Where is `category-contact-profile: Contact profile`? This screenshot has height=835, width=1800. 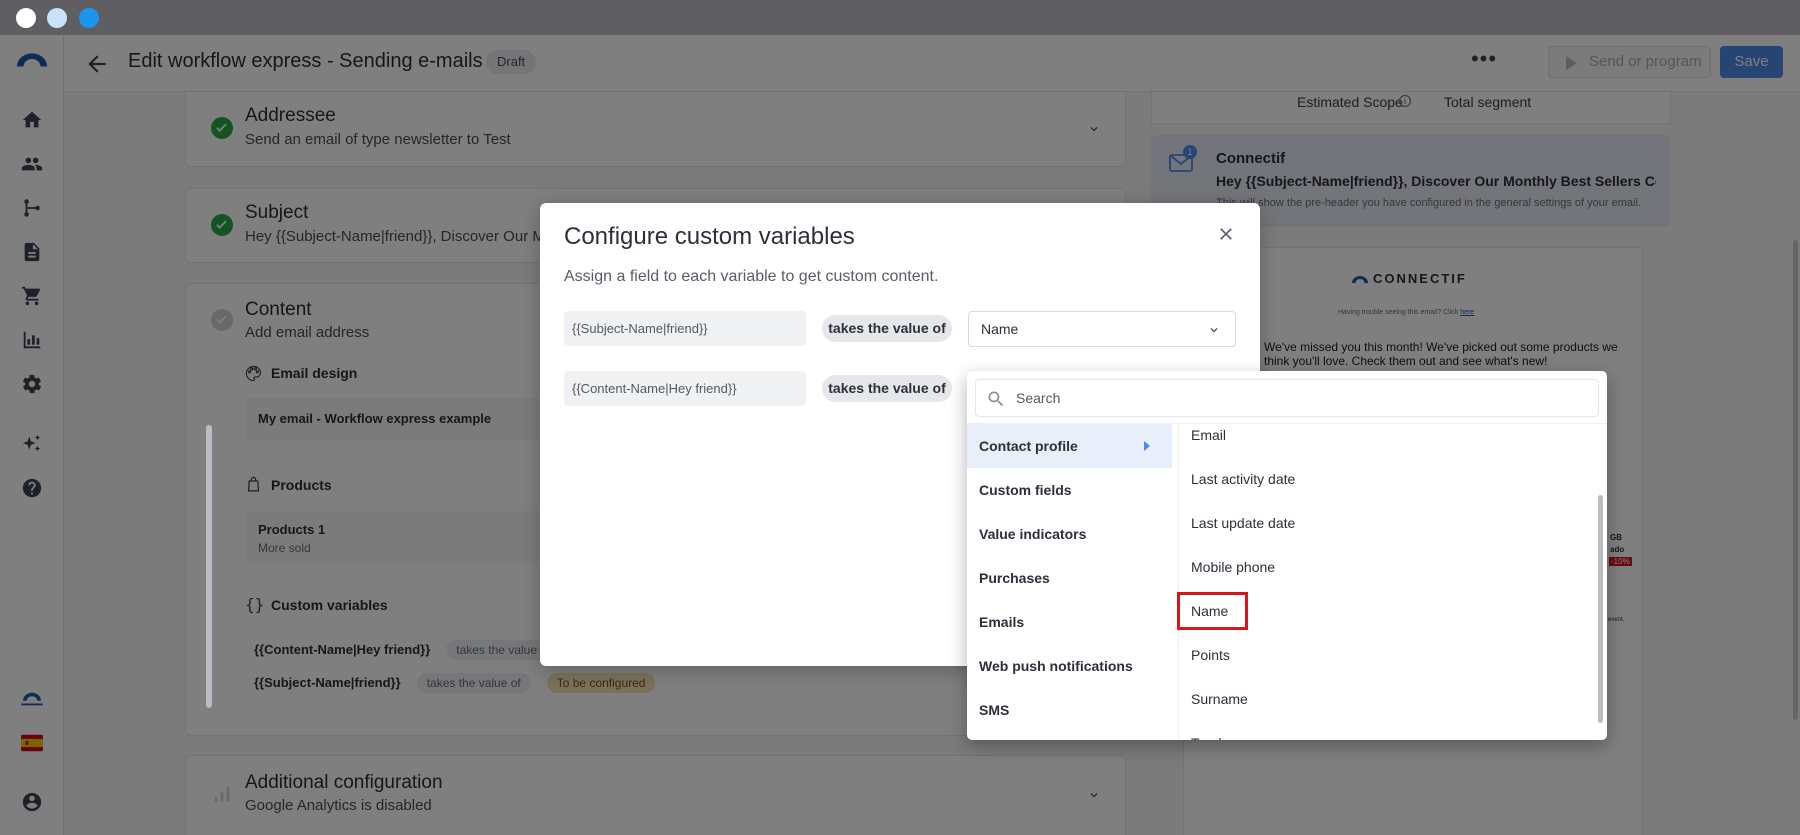
category-contact-profile: Contact profile is located at coordinates (1069, 446).